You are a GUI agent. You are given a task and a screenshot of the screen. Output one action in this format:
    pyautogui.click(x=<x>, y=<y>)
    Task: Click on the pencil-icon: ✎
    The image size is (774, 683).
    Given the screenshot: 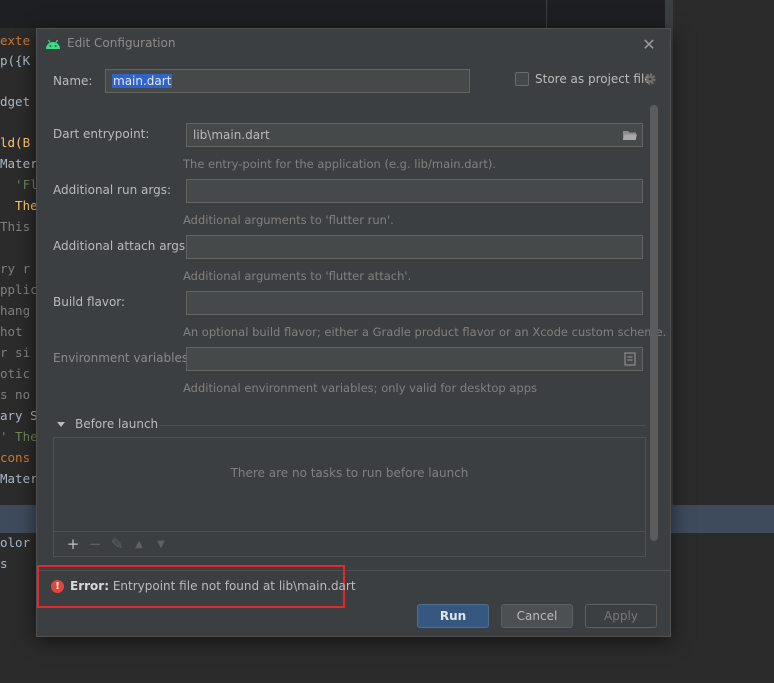 What is the action you would take?
    pyautogui.click(x=117, y=544)
    